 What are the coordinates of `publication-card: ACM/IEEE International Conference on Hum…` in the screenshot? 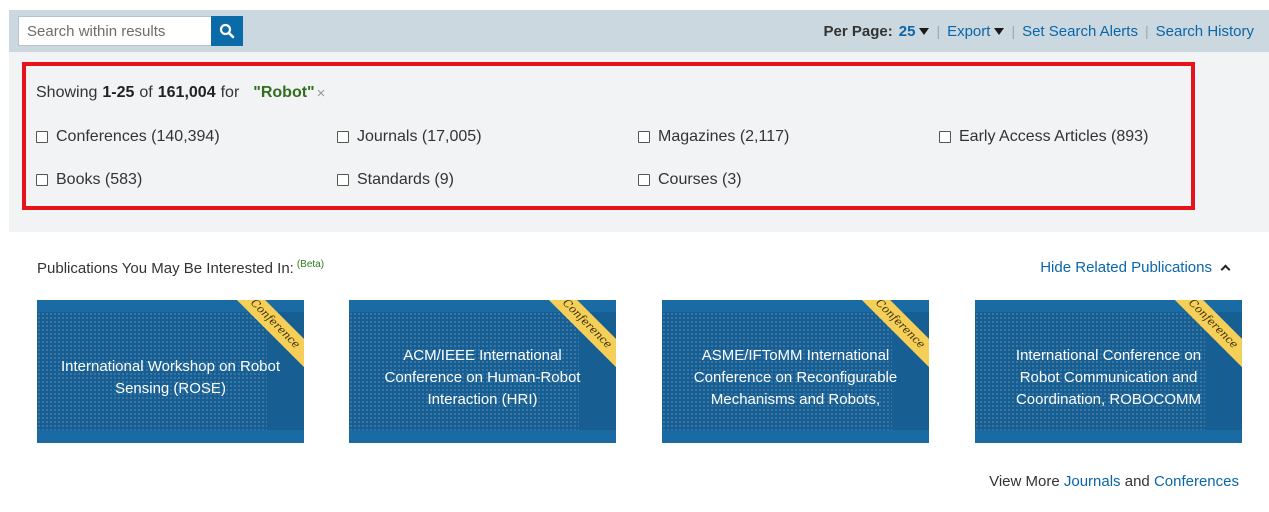 It's located at (482, 371).